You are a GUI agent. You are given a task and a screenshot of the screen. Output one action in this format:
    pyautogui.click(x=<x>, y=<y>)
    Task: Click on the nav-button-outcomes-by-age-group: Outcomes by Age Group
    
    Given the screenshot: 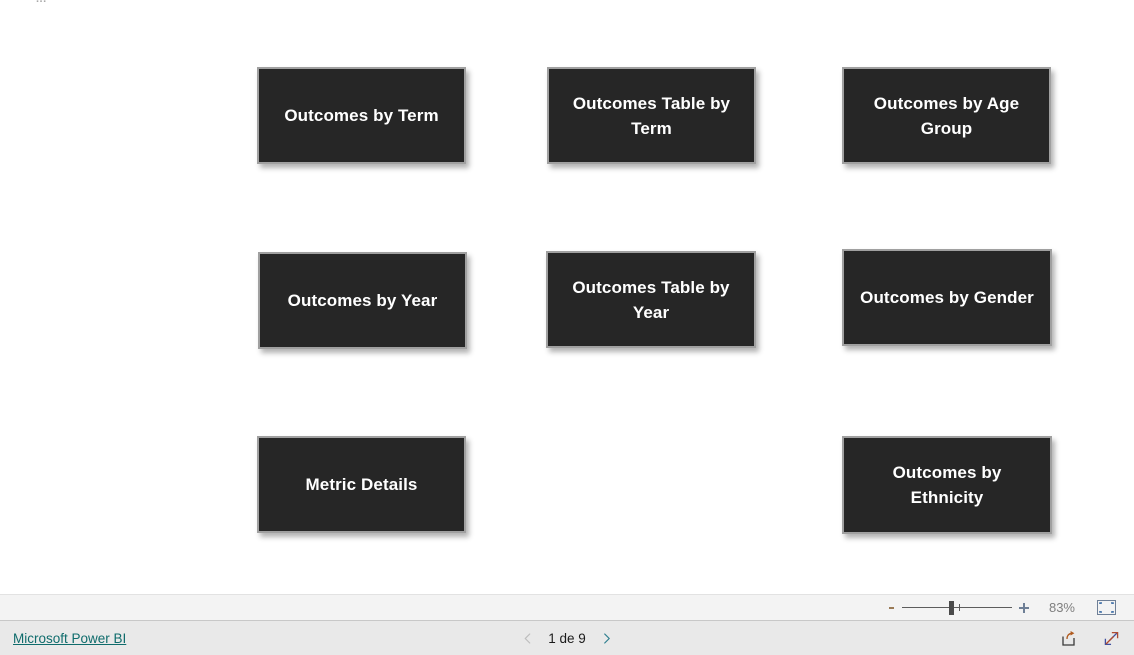 What is the action you would take?
    pyautogui.click(x=946, y=115)
    